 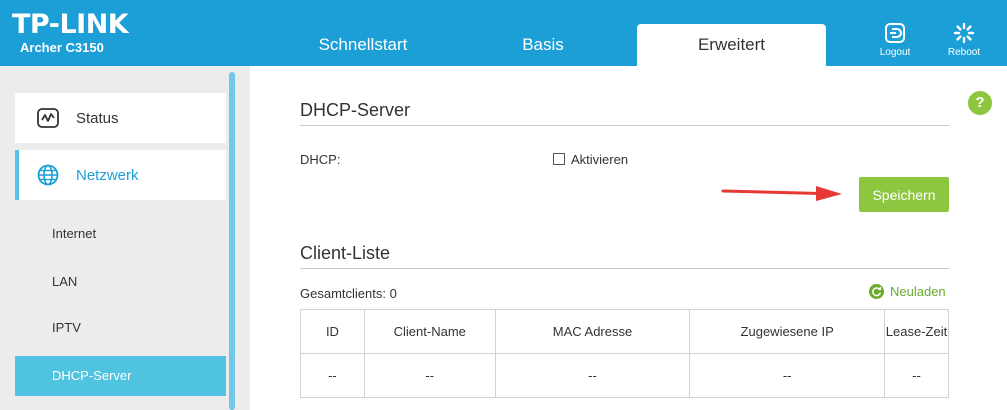 I want to click on sidebar-item-netzwerk: Netzwerk, so click(x=120, y=175).